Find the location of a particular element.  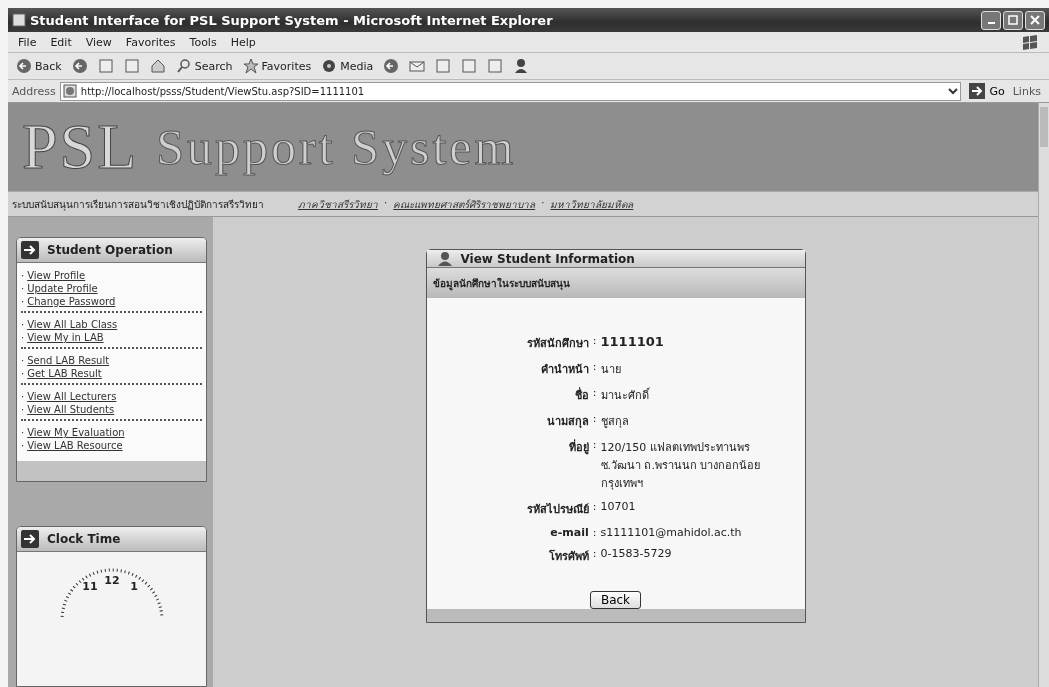

scrollbar is located at coordinates (1043, 395).